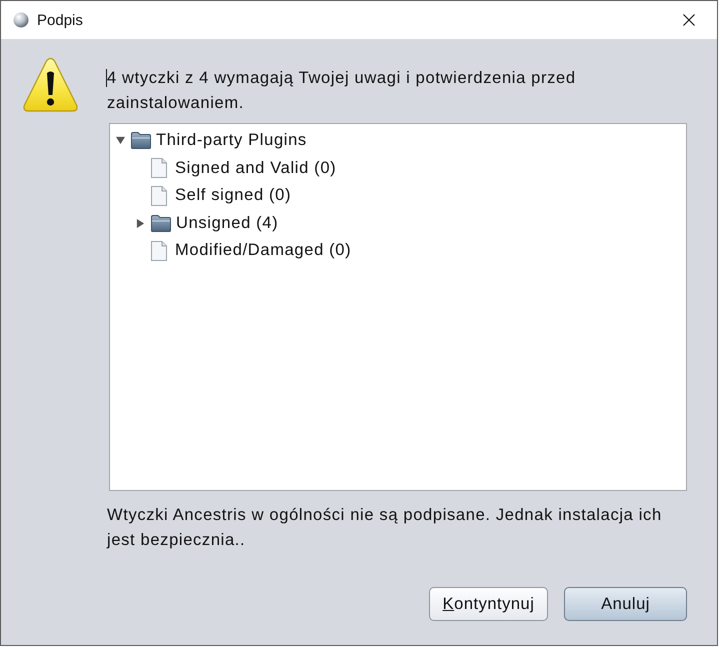 The height and width of the screenshot is (648, 720). What do you see at coordinates (233, 196) in the screenshot?
I see `tree-item: Self signed (0)` at bounding box center [233, 196].